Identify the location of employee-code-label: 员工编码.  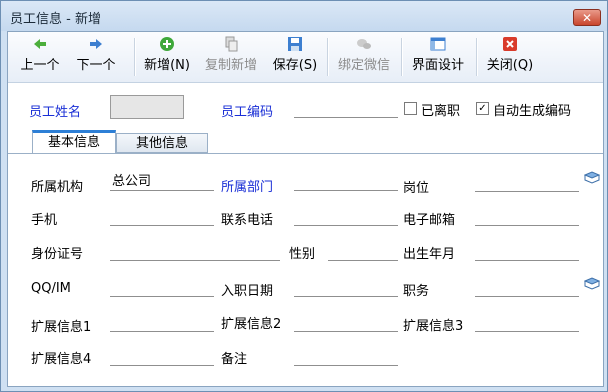
(247, 112).